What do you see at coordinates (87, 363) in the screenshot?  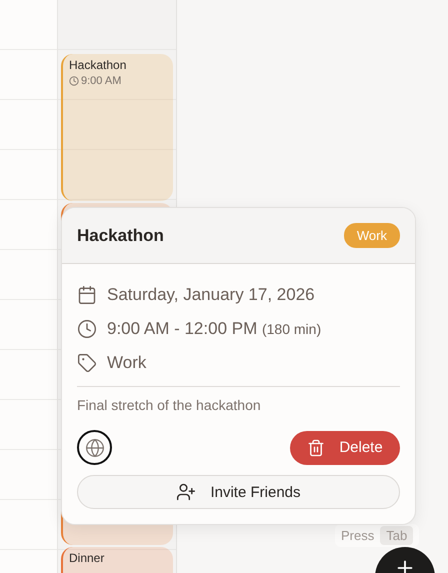 I see `tag-icon` at bounding box center [87, 363].